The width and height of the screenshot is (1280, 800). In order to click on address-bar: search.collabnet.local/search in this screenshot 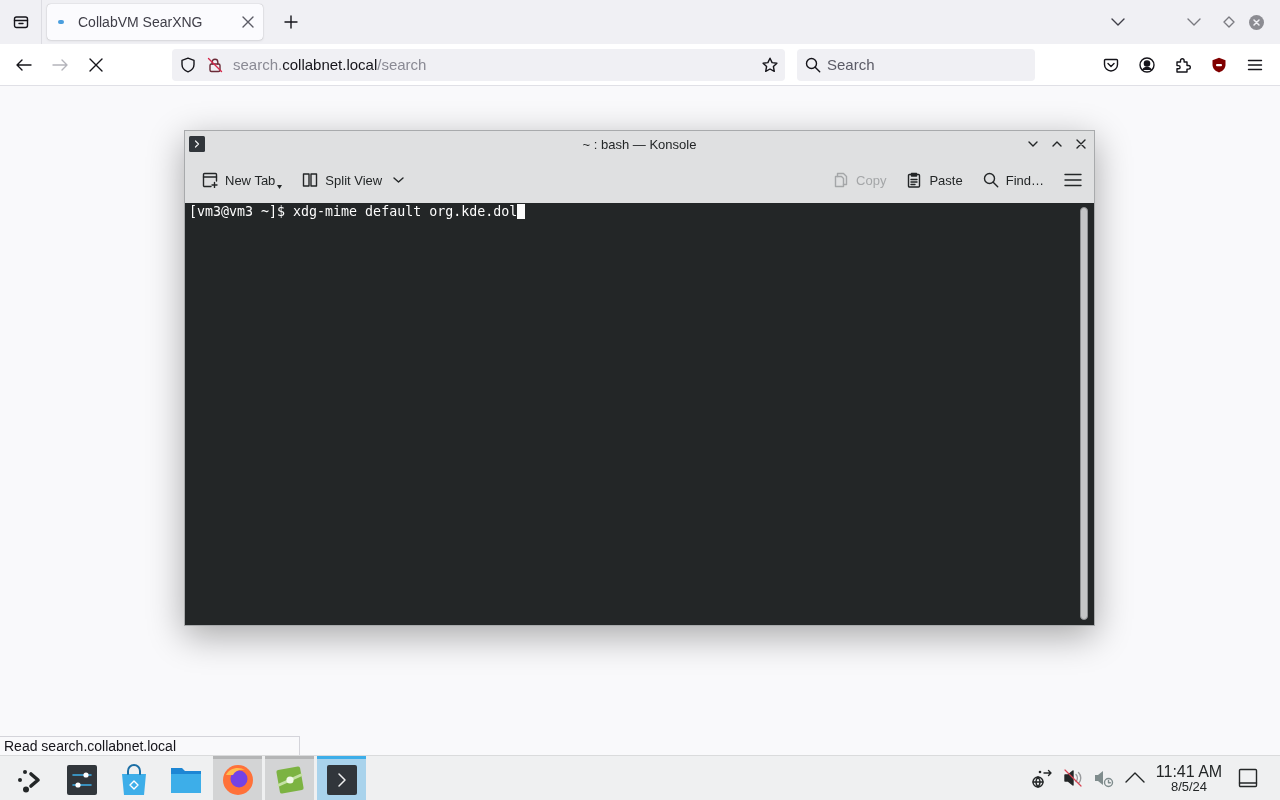, I will do `click(478, 64)`.